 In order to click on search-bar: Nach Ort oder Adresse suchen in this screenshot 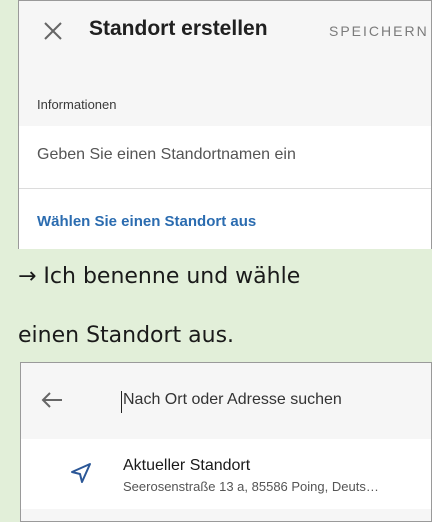, I will do `click(226, 401)`.